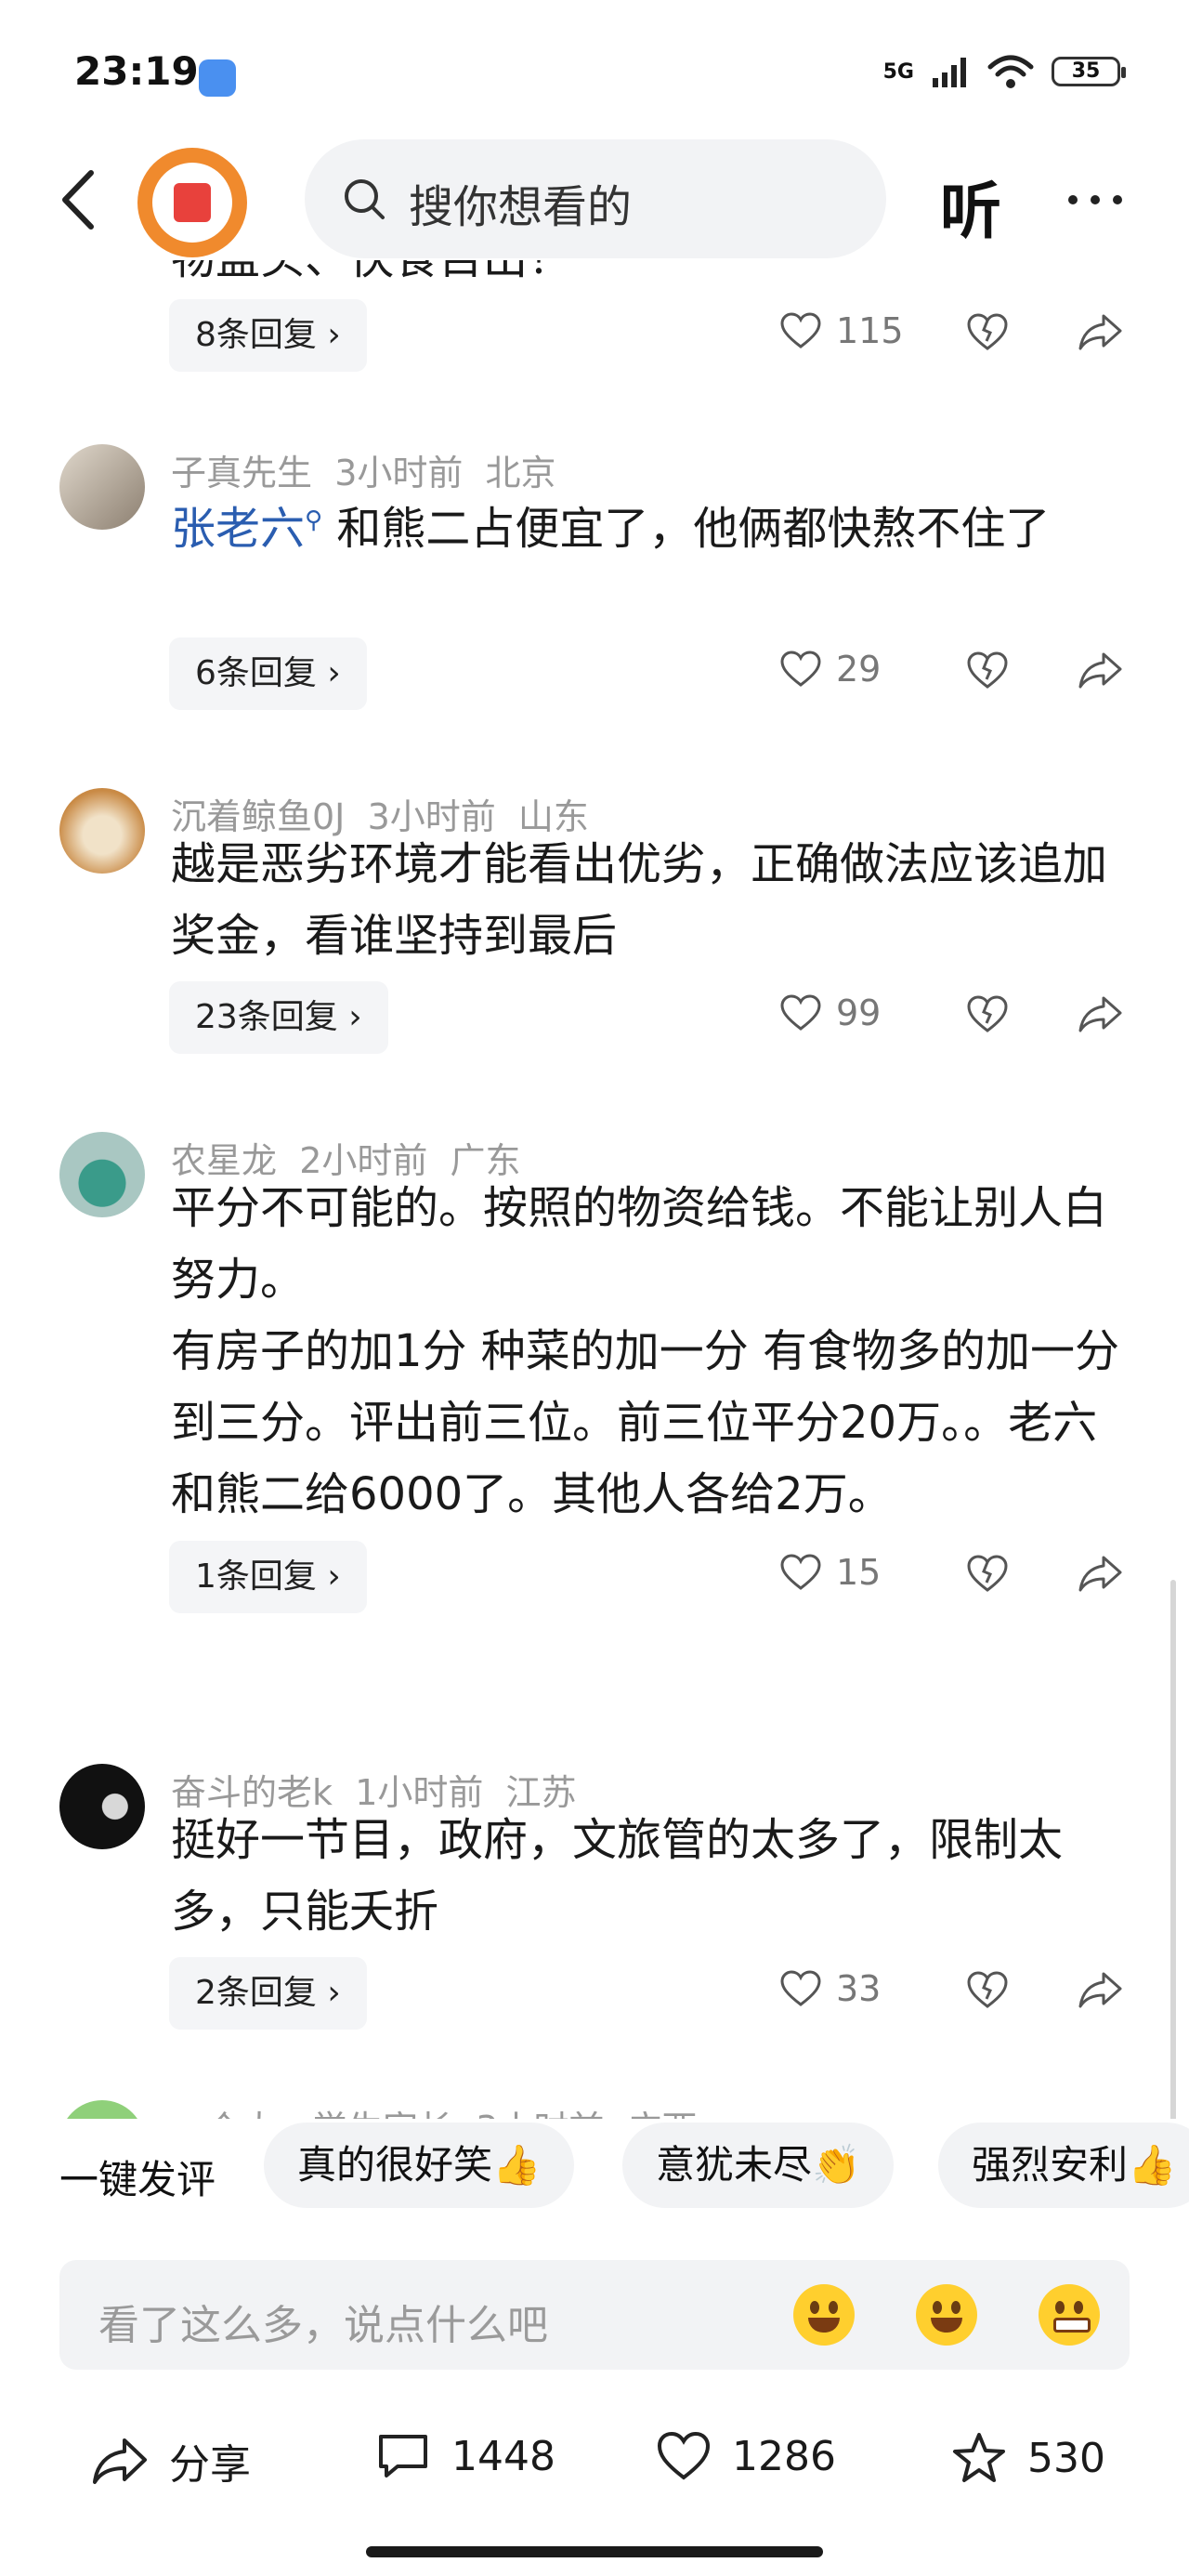  I want to click on view-replies-button: 8条回复 ›, so click(268, 335).